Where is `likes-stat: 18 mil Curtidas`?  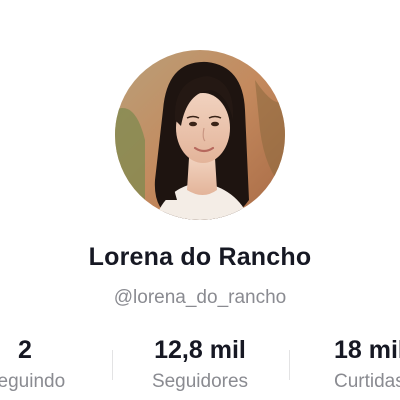
likes-stat: 18 mil Curtidas is located at coordinates (345, 364).